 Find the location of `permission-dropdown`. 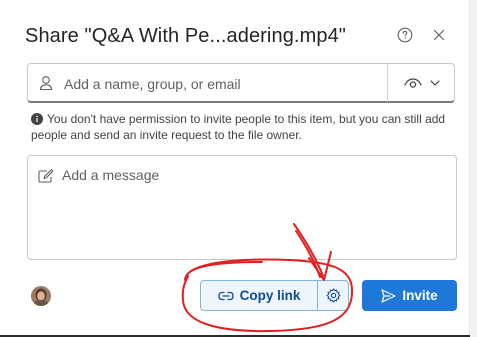

permission-dropdown is located at coordinates (422, 83).